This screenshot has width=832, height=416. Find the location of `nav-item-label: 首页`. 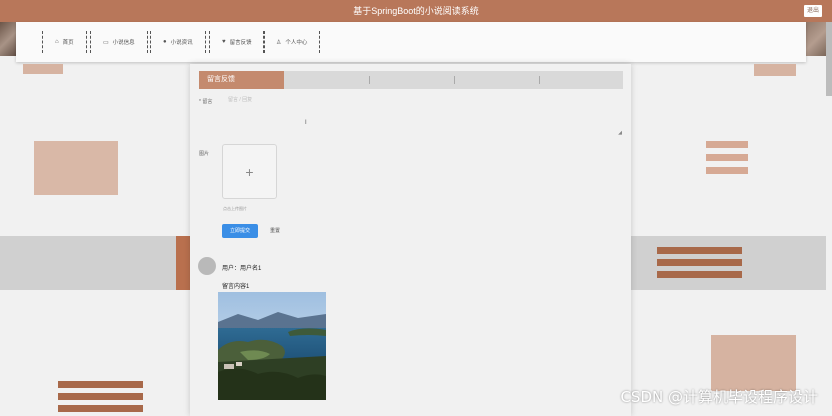

nav-item-label: 首页 is located at coordinates (68, 43).